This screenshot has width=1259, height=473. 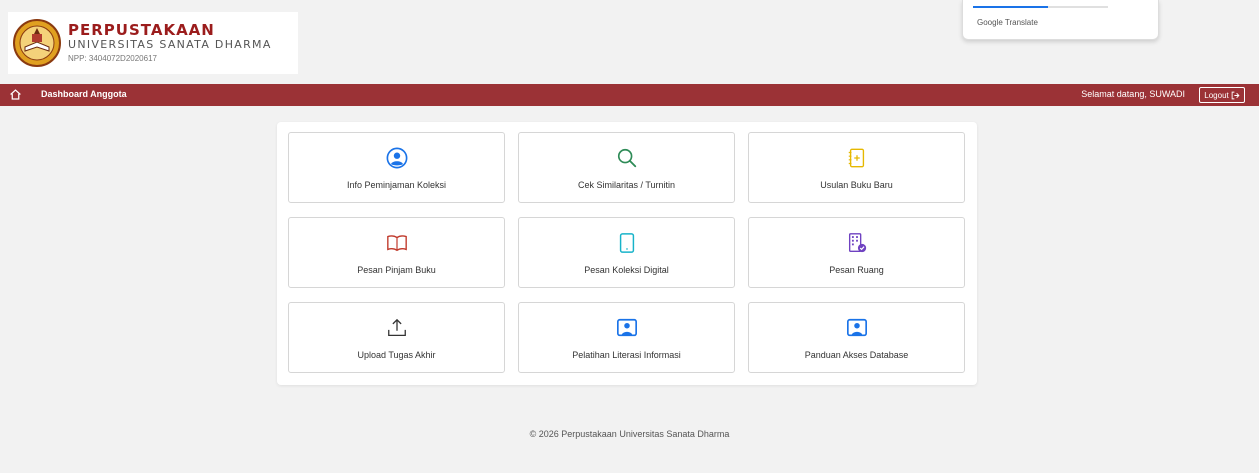 I want to click on upload-icon, so click(x=396, y=327).